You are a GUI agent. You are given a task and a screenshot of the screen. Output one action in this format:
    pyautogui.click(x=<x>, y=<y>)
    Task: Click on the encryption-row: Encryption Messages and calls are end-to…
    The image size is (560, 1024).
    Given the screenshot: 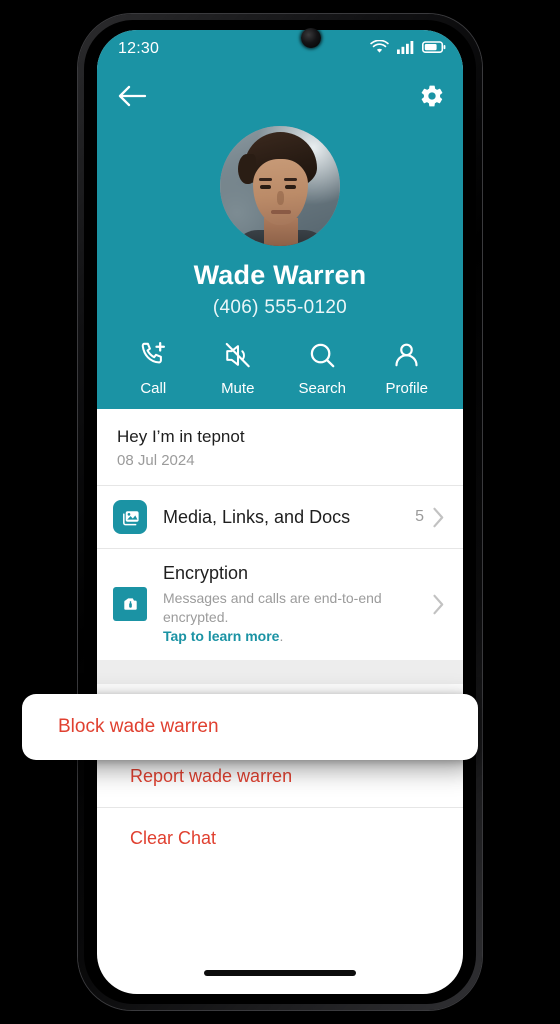 What is the action you would take?
    pyautogui.click(x=280, y=604)
    